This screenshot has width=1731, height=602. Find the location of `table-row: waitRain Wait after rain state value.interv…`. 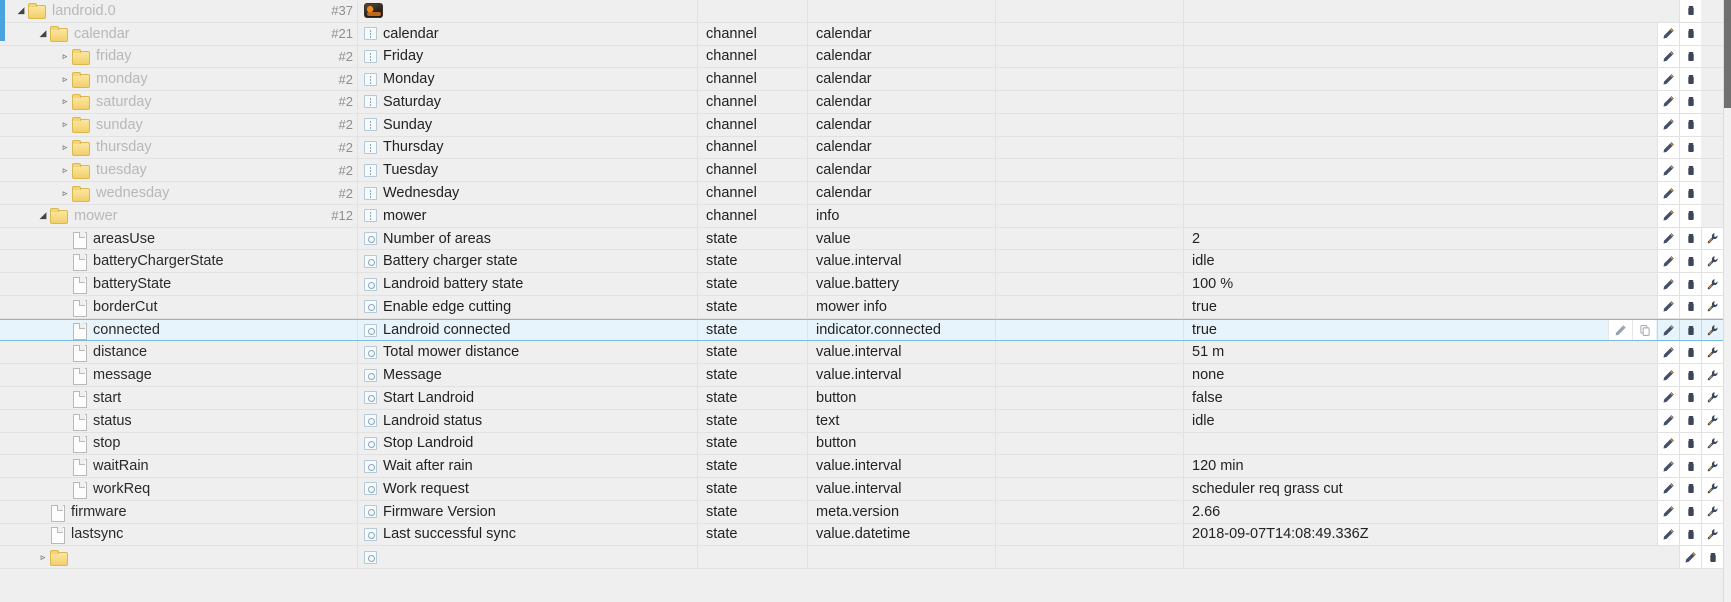

table-row: waitRain Wait after rain state value.interv… is located at coordinates (861, 467).